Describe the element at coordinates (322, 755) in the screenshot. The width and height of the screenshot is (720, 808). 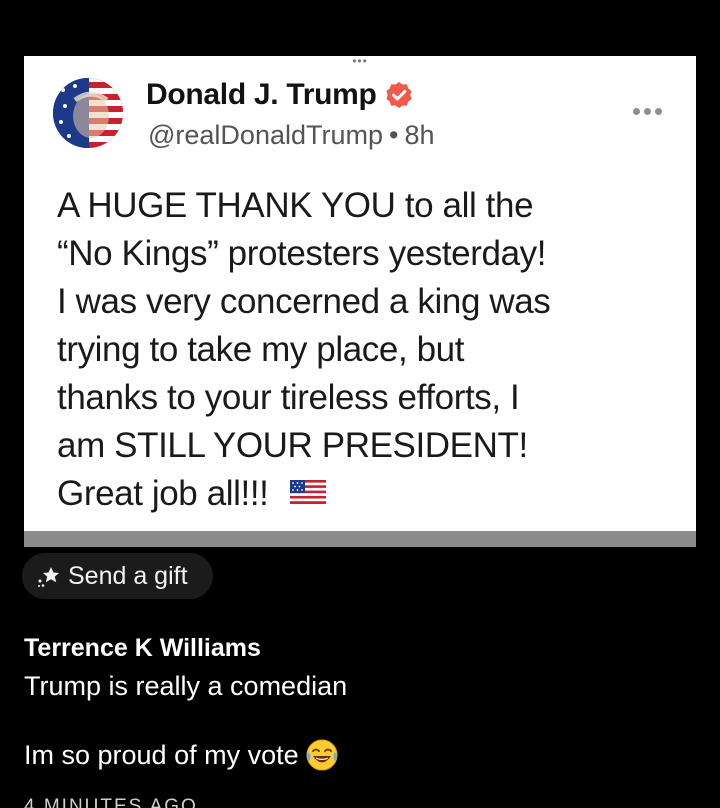
I see `tears-of-joy-emoji-icon` at that location.